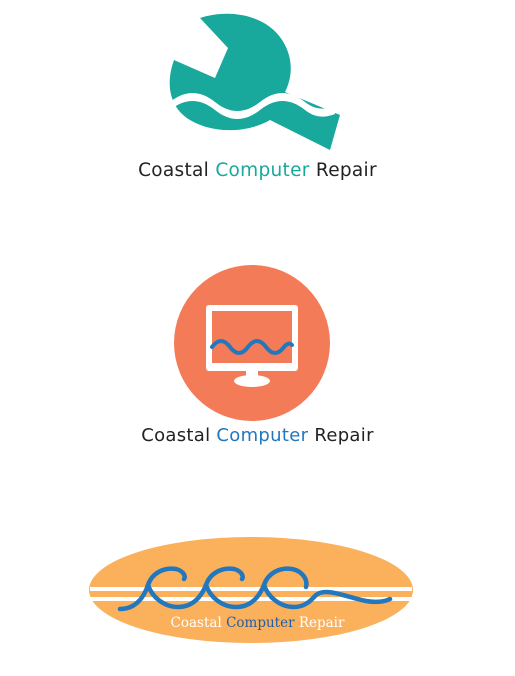 This screenshot has height=676, width=515. I want to click on wrench-wave-icon, so click(254, 82).